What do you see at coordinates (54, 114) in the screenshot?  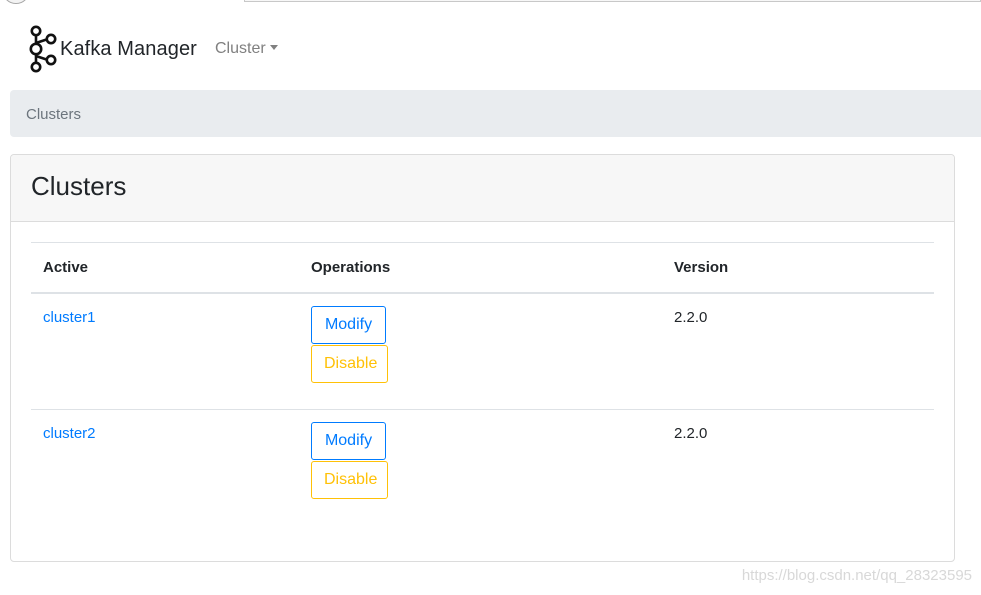 I see `breadcrumb-current: Clusters` at bounding box center [54, 114].